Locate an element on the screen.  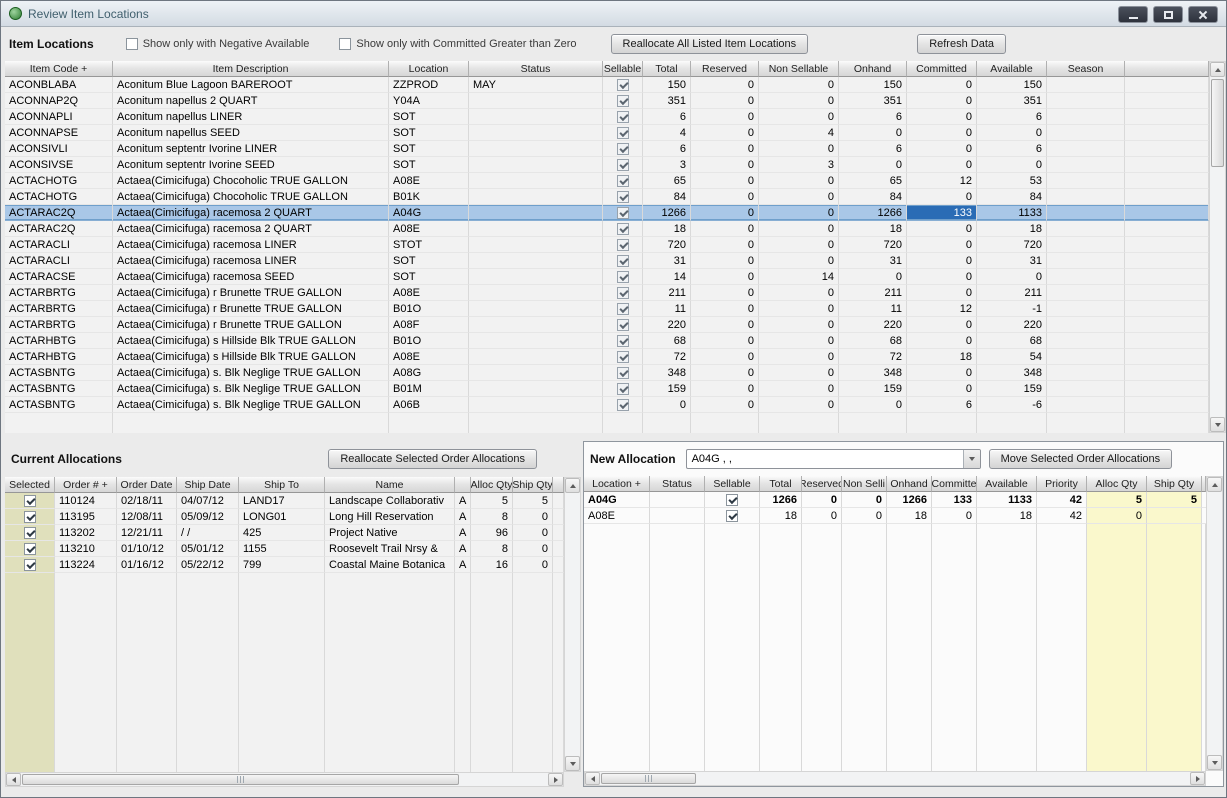
cell-alloc-qty: 5 is located at coordinates (492, 501).